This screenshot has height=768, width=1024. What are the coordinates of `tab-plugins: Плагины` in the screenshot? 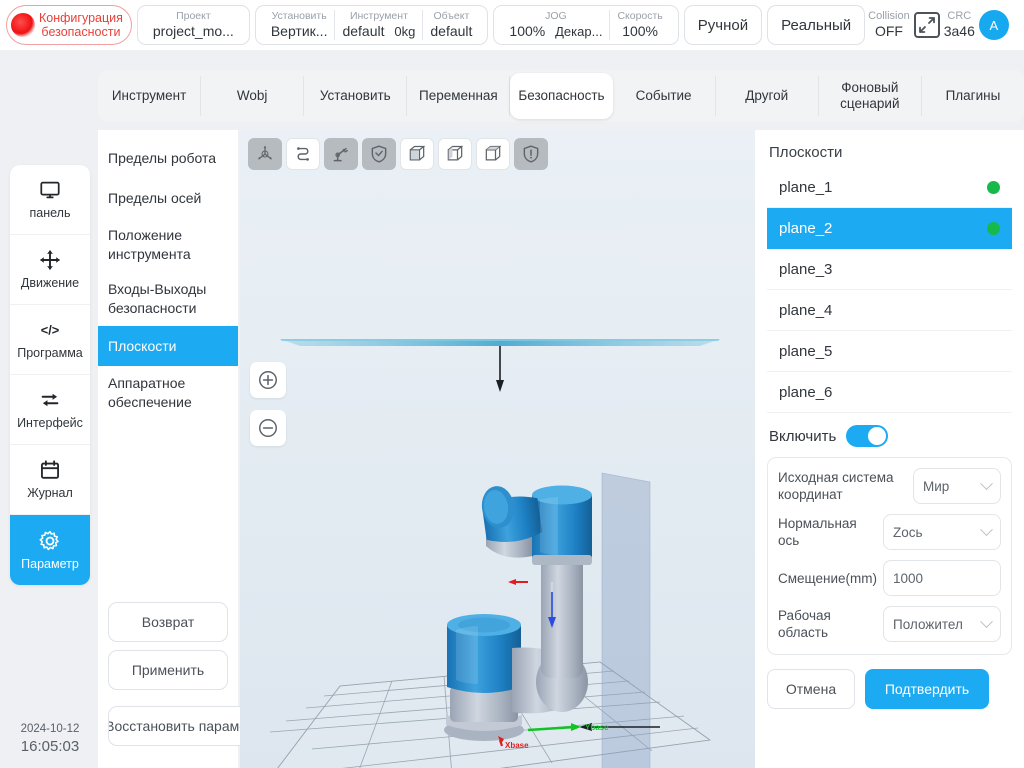 It's located at (973, 96).